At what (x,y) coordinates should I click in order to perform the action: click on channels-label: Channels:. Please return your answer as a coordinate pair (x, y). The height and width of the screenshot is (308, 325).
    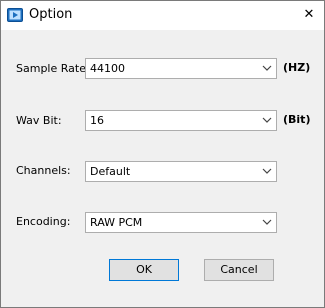
    Looking at the image, I should click on (43, 170).